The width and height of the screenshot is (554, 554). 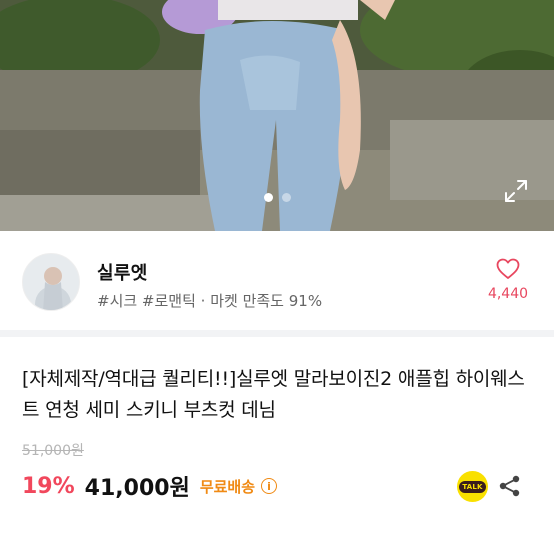 I want to click on expand-button, so click(x=516, y=191).